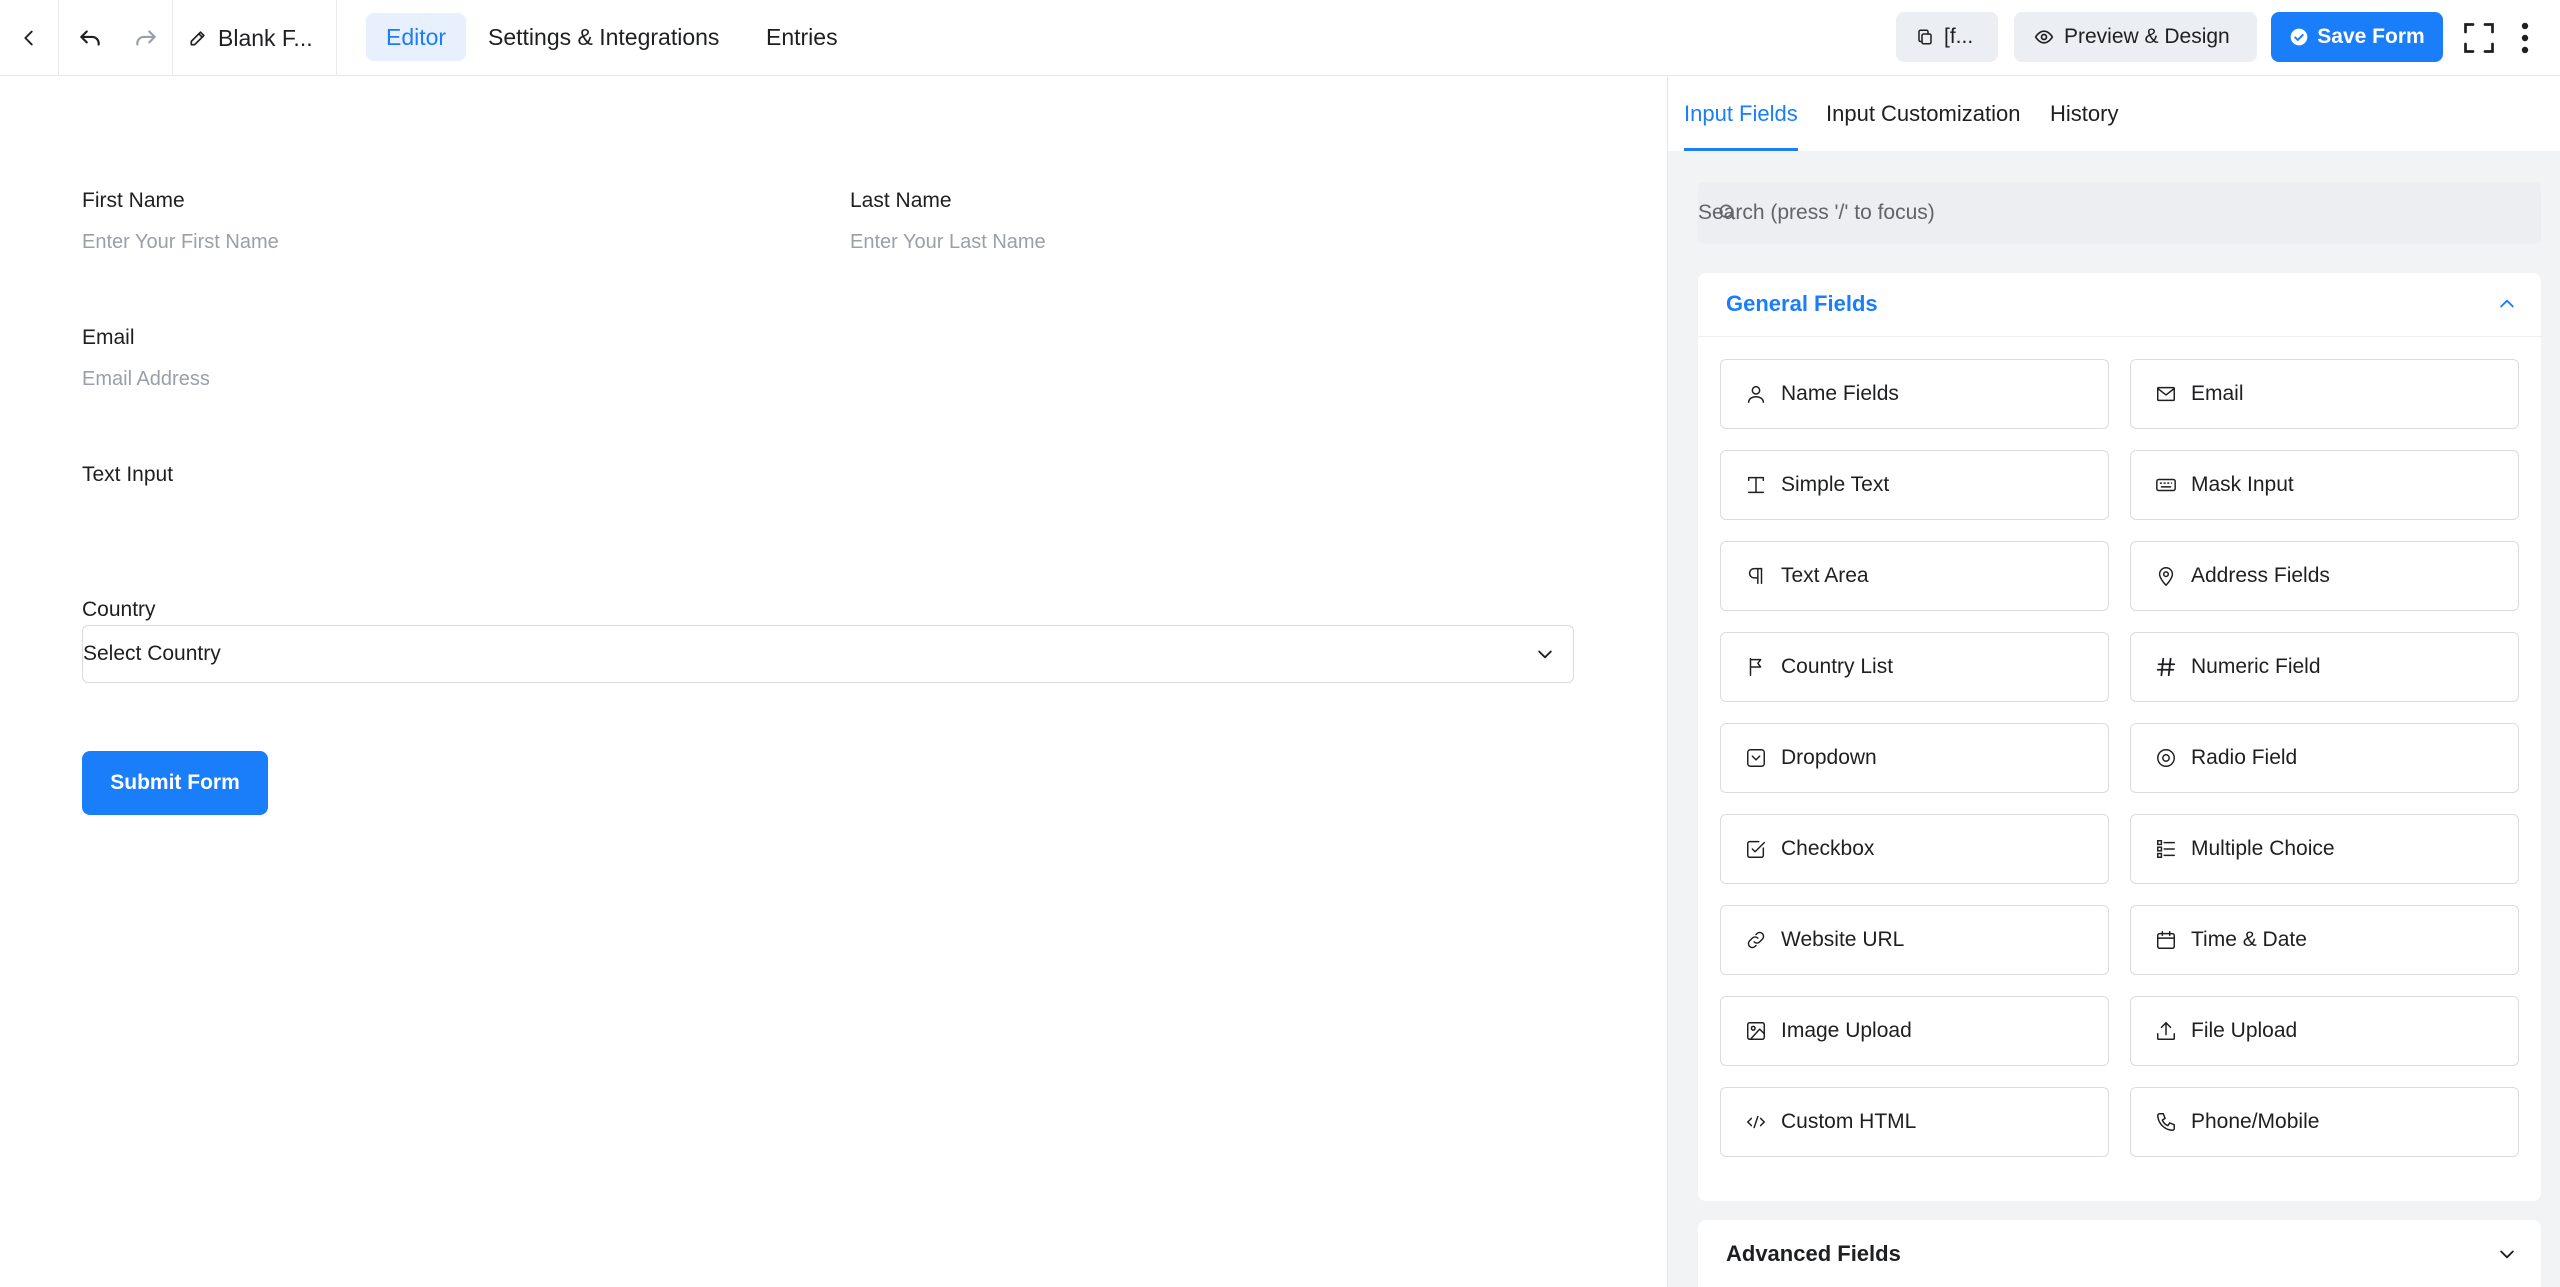  I want to click on first-name-label: First Name, so click(133, 200).